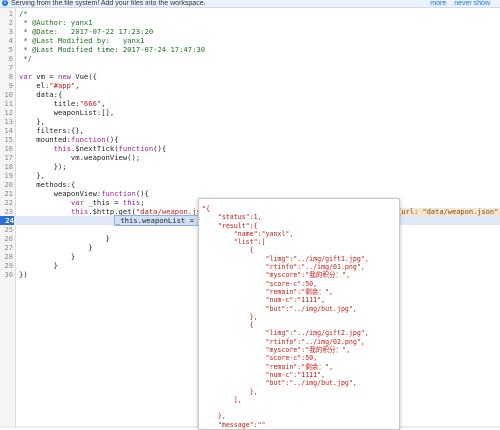 Image resolution: width=500 pixels, height=430 pixels. What do you see at coordinates (6, 121) in the screenshot?
I see `line-number: 13` at bounding box center [6, 121].